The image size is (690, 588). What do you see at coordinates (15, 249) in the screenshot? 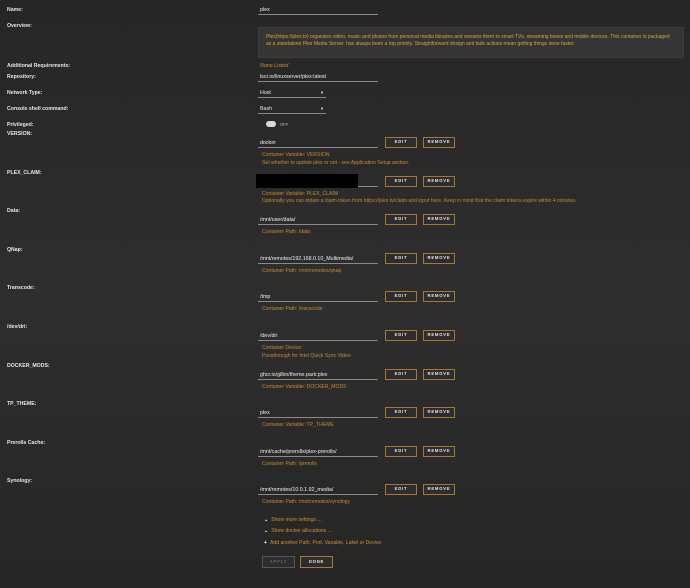
I see `config-label: QNap:` at bounding box center [15, 249].